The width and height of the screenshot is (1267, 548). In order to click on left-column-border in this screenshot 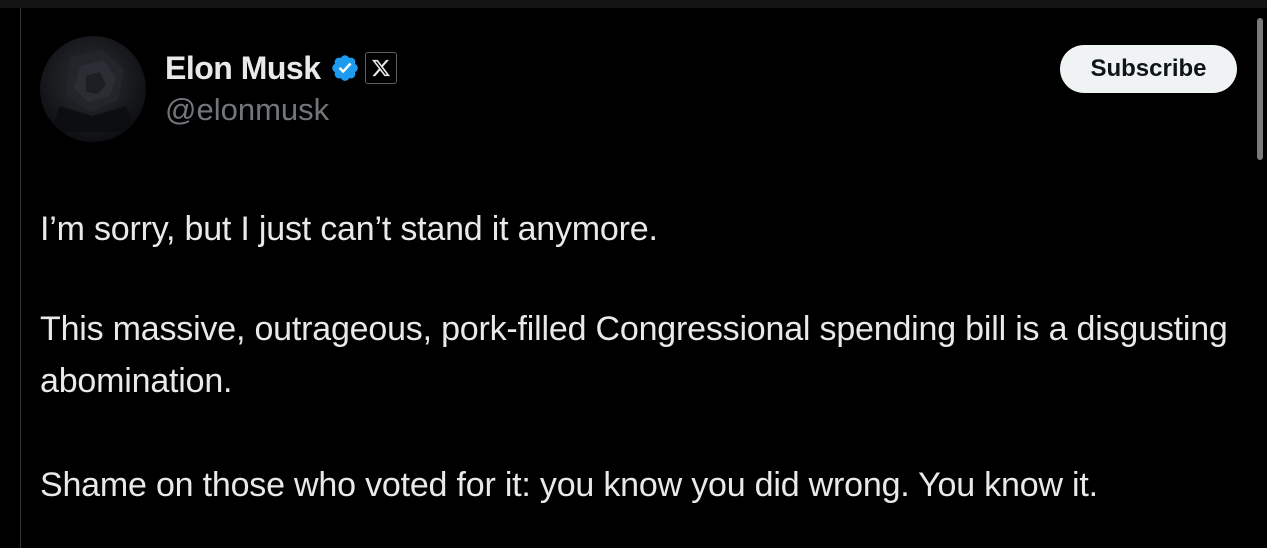, I will do `click(20, 278)`.